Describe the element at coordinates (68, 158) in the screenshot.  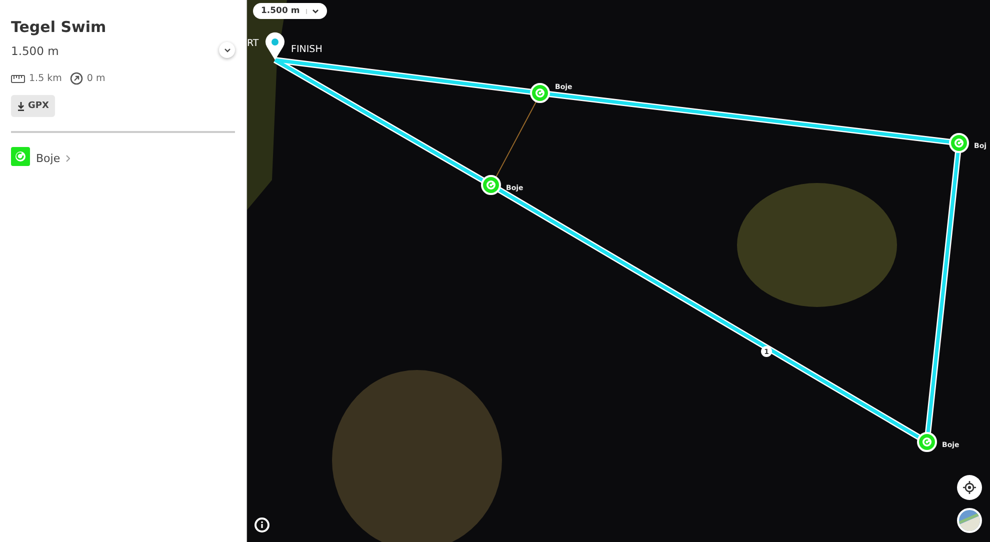
I see `chevron-right-icon` at that location.